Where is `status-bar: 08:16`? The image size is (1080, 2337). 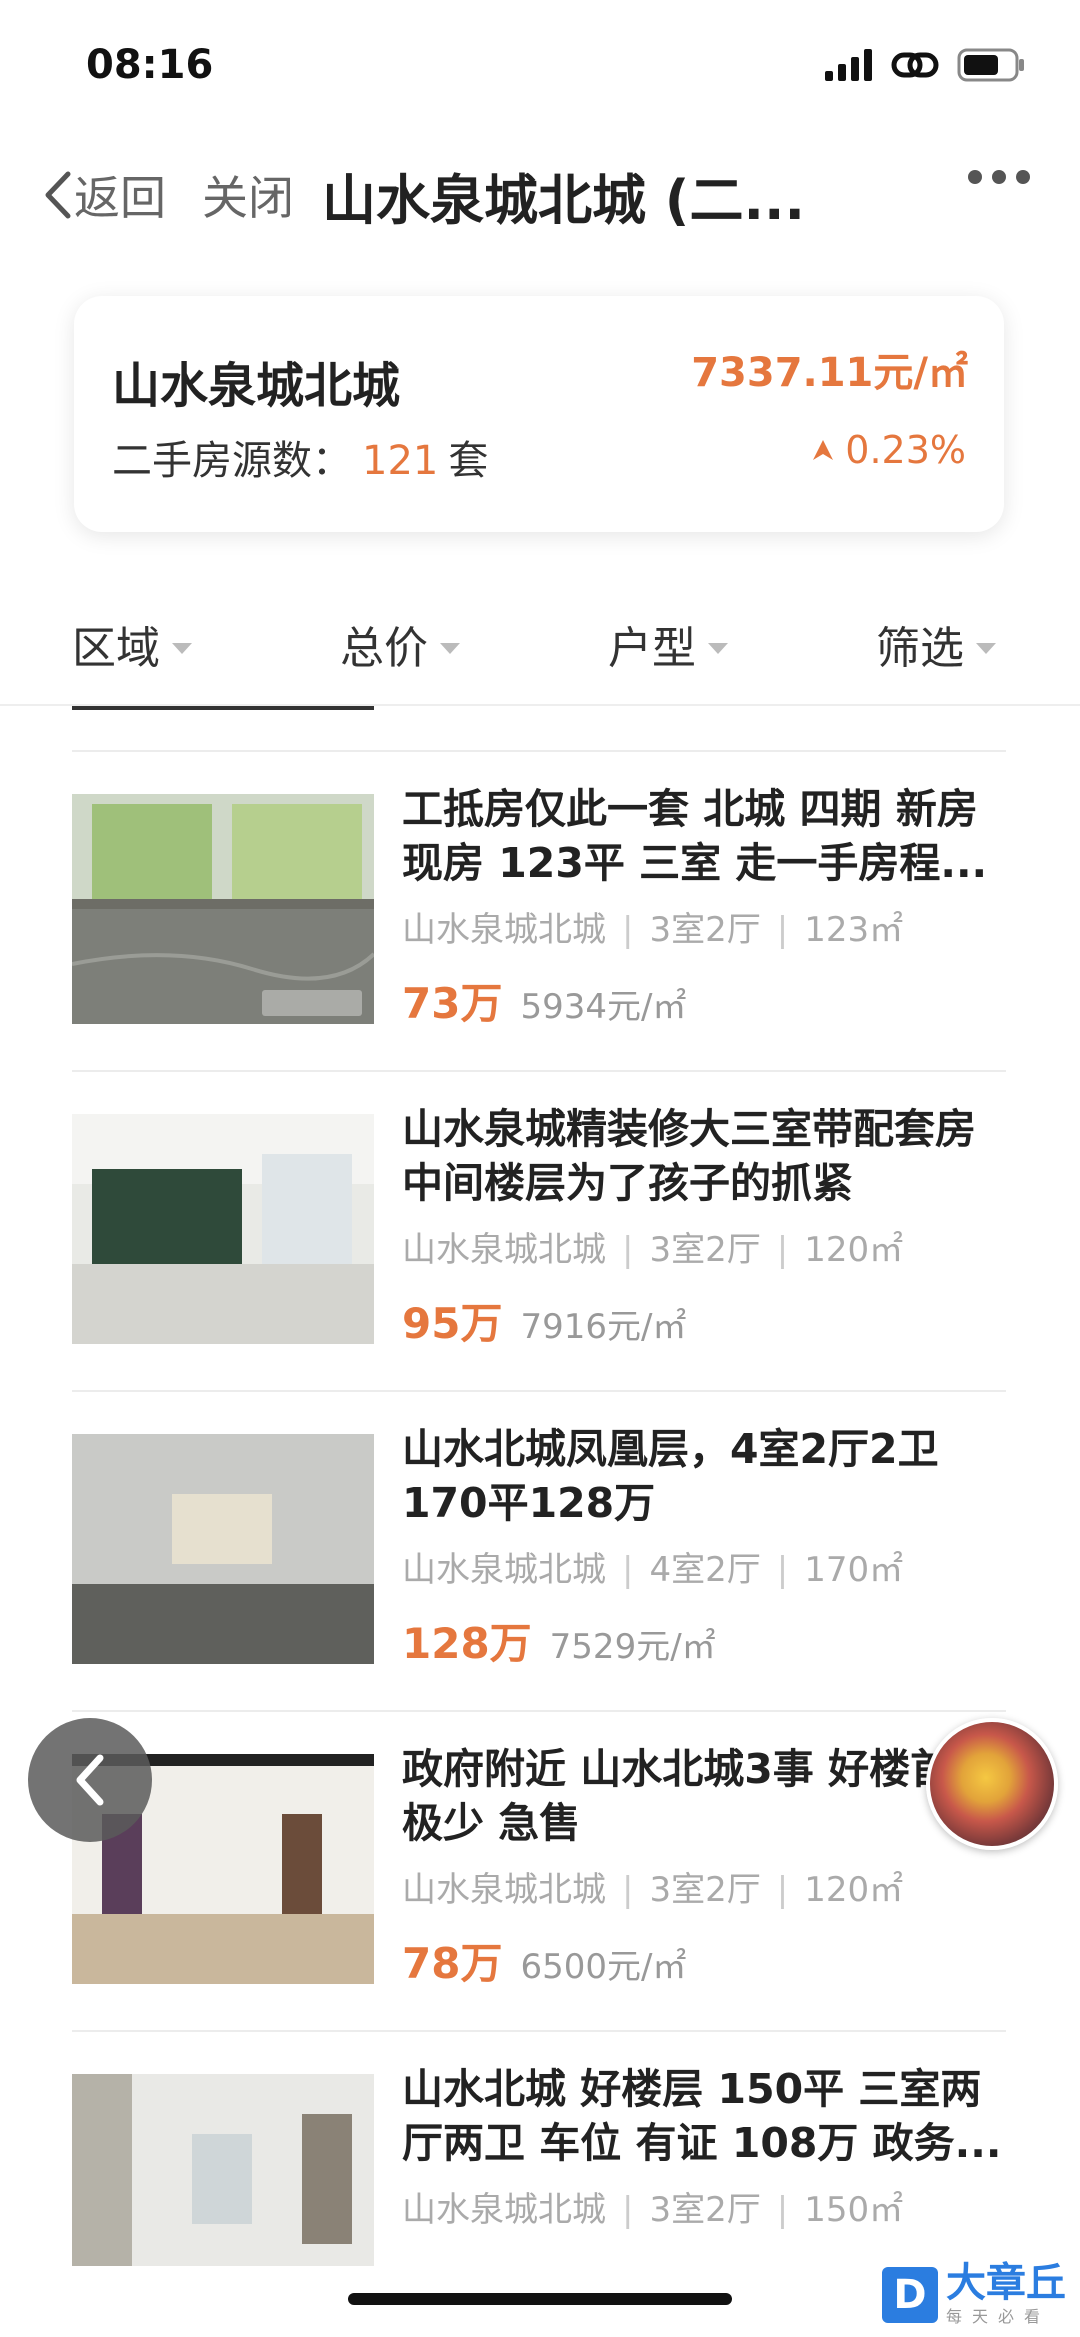 status-bar: 08:16 is located at coordinates (540, 65).